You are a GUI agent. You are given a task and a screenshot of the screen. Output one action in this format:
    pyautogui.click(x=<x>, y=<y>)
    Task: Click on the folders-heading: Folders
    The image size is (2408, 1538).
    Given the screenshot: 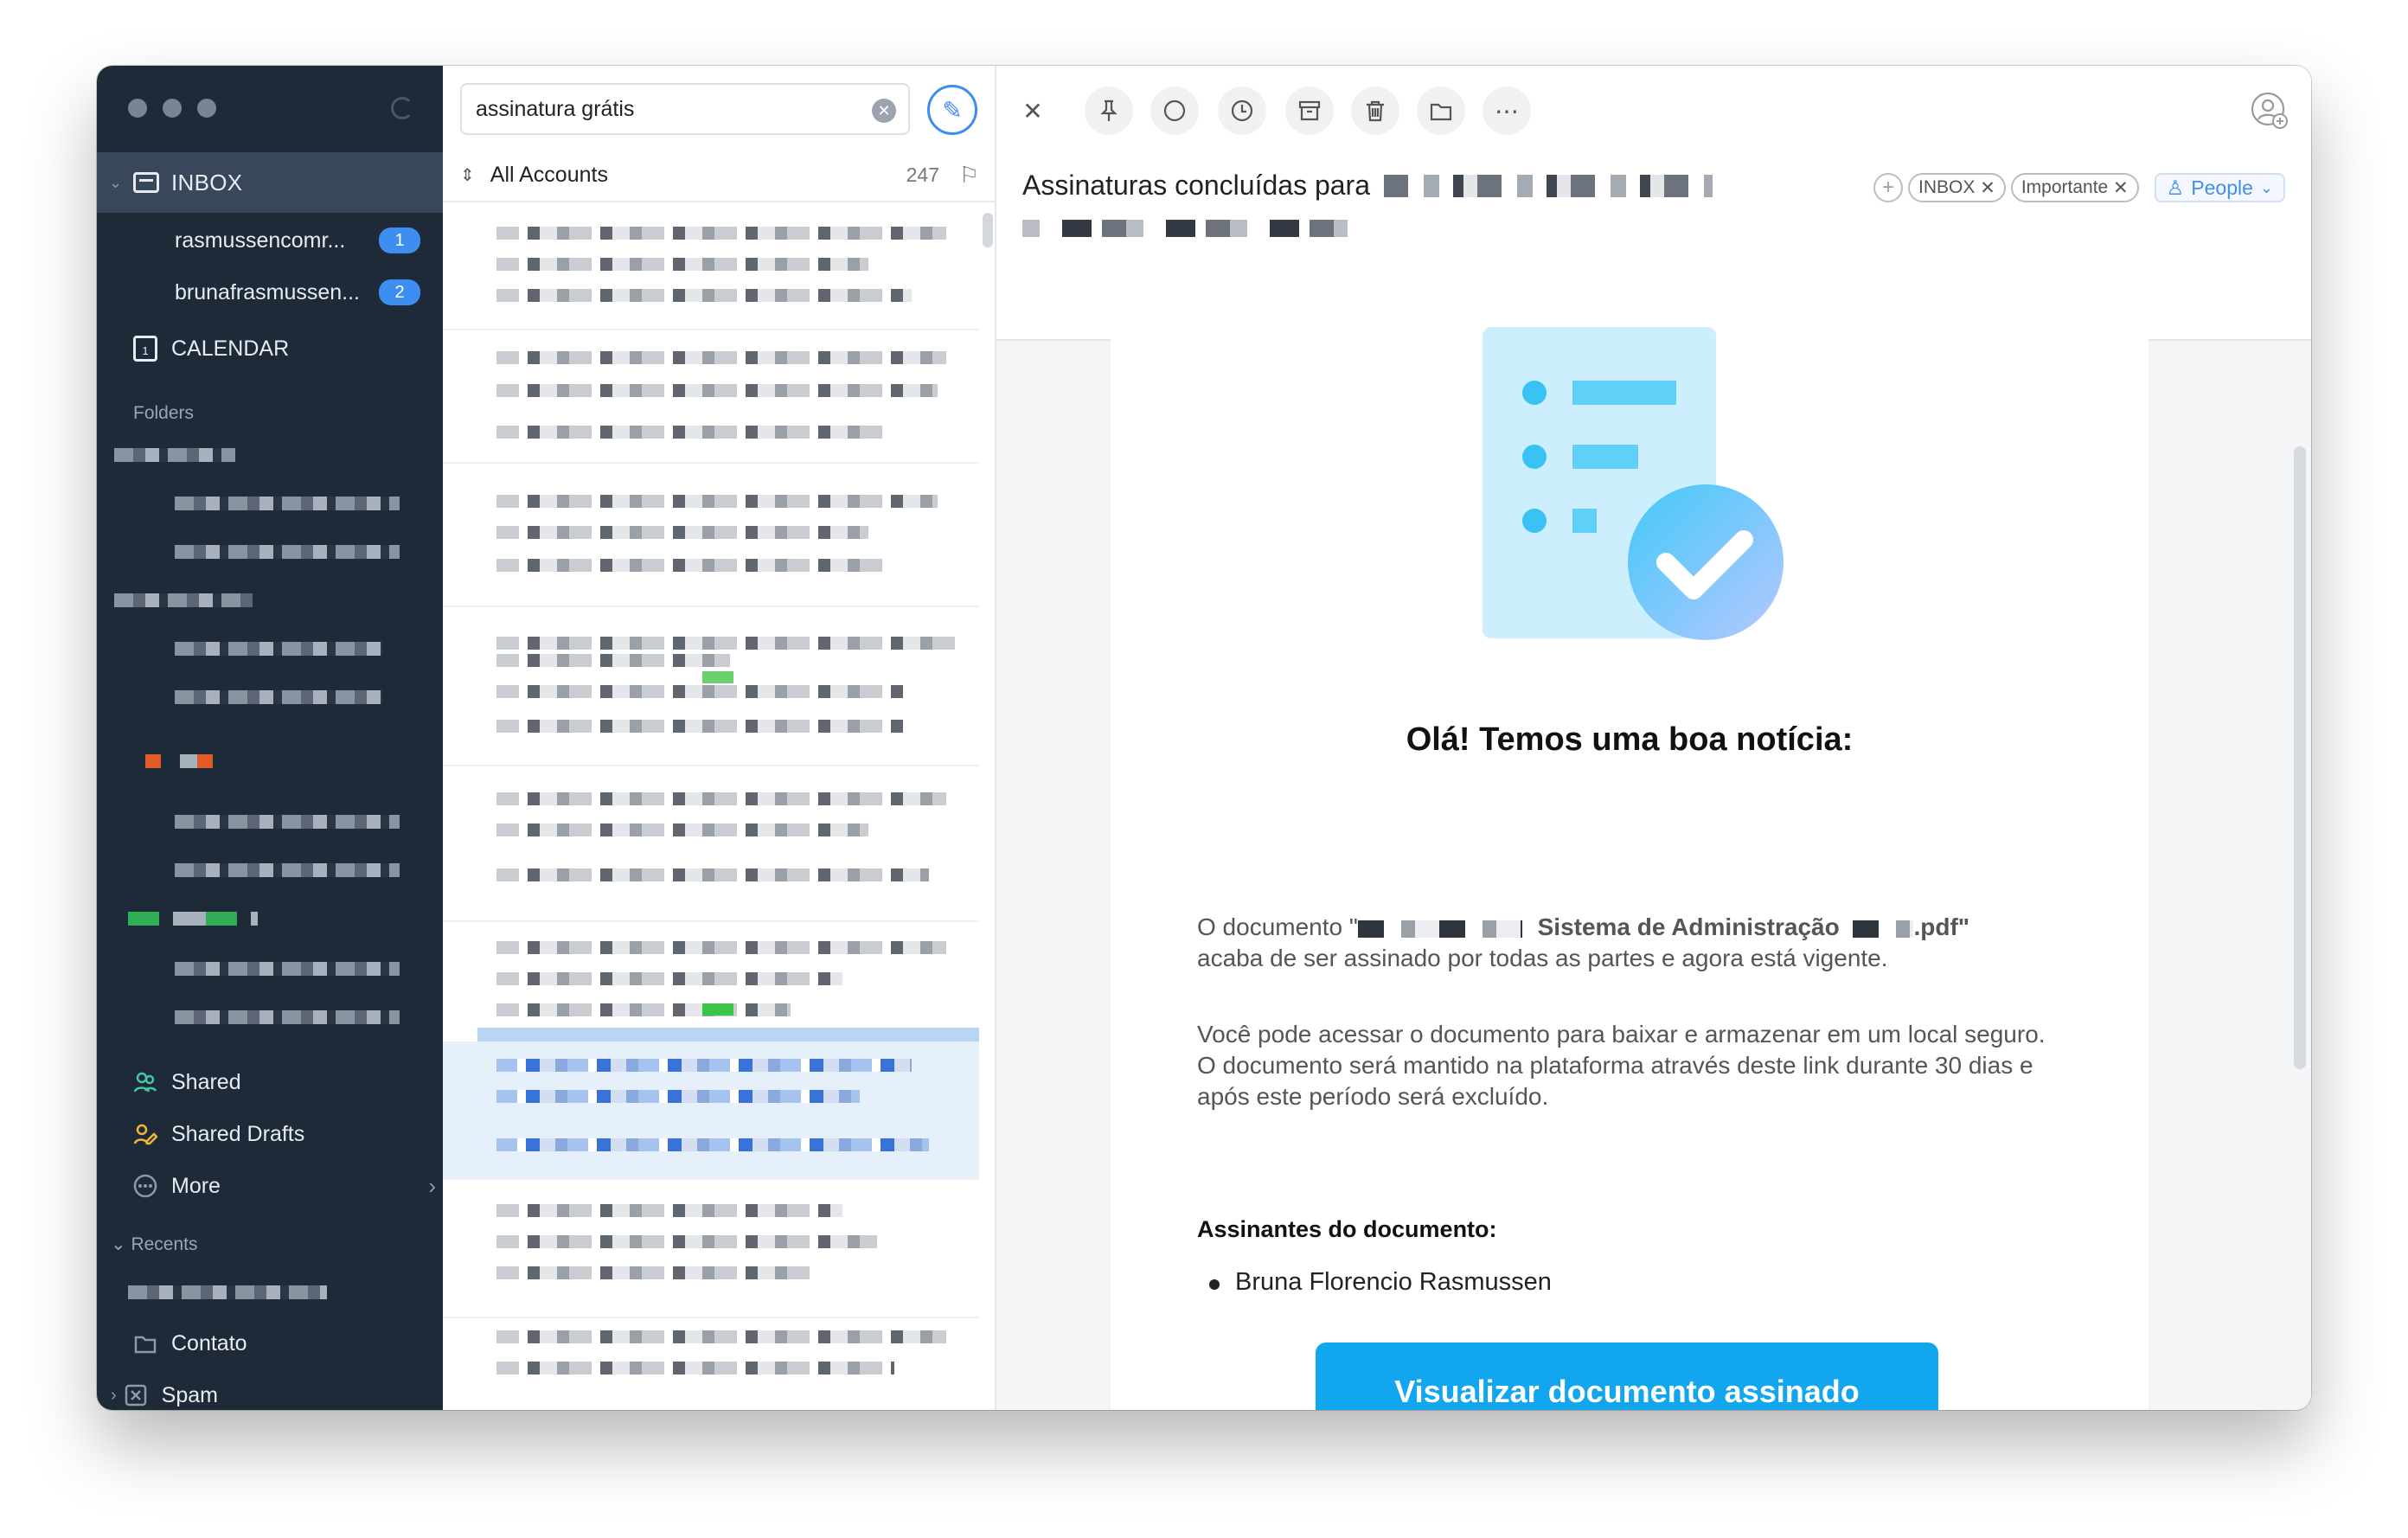 What is the action you would take?
    pyautogui.click(x=164, y=413)
    